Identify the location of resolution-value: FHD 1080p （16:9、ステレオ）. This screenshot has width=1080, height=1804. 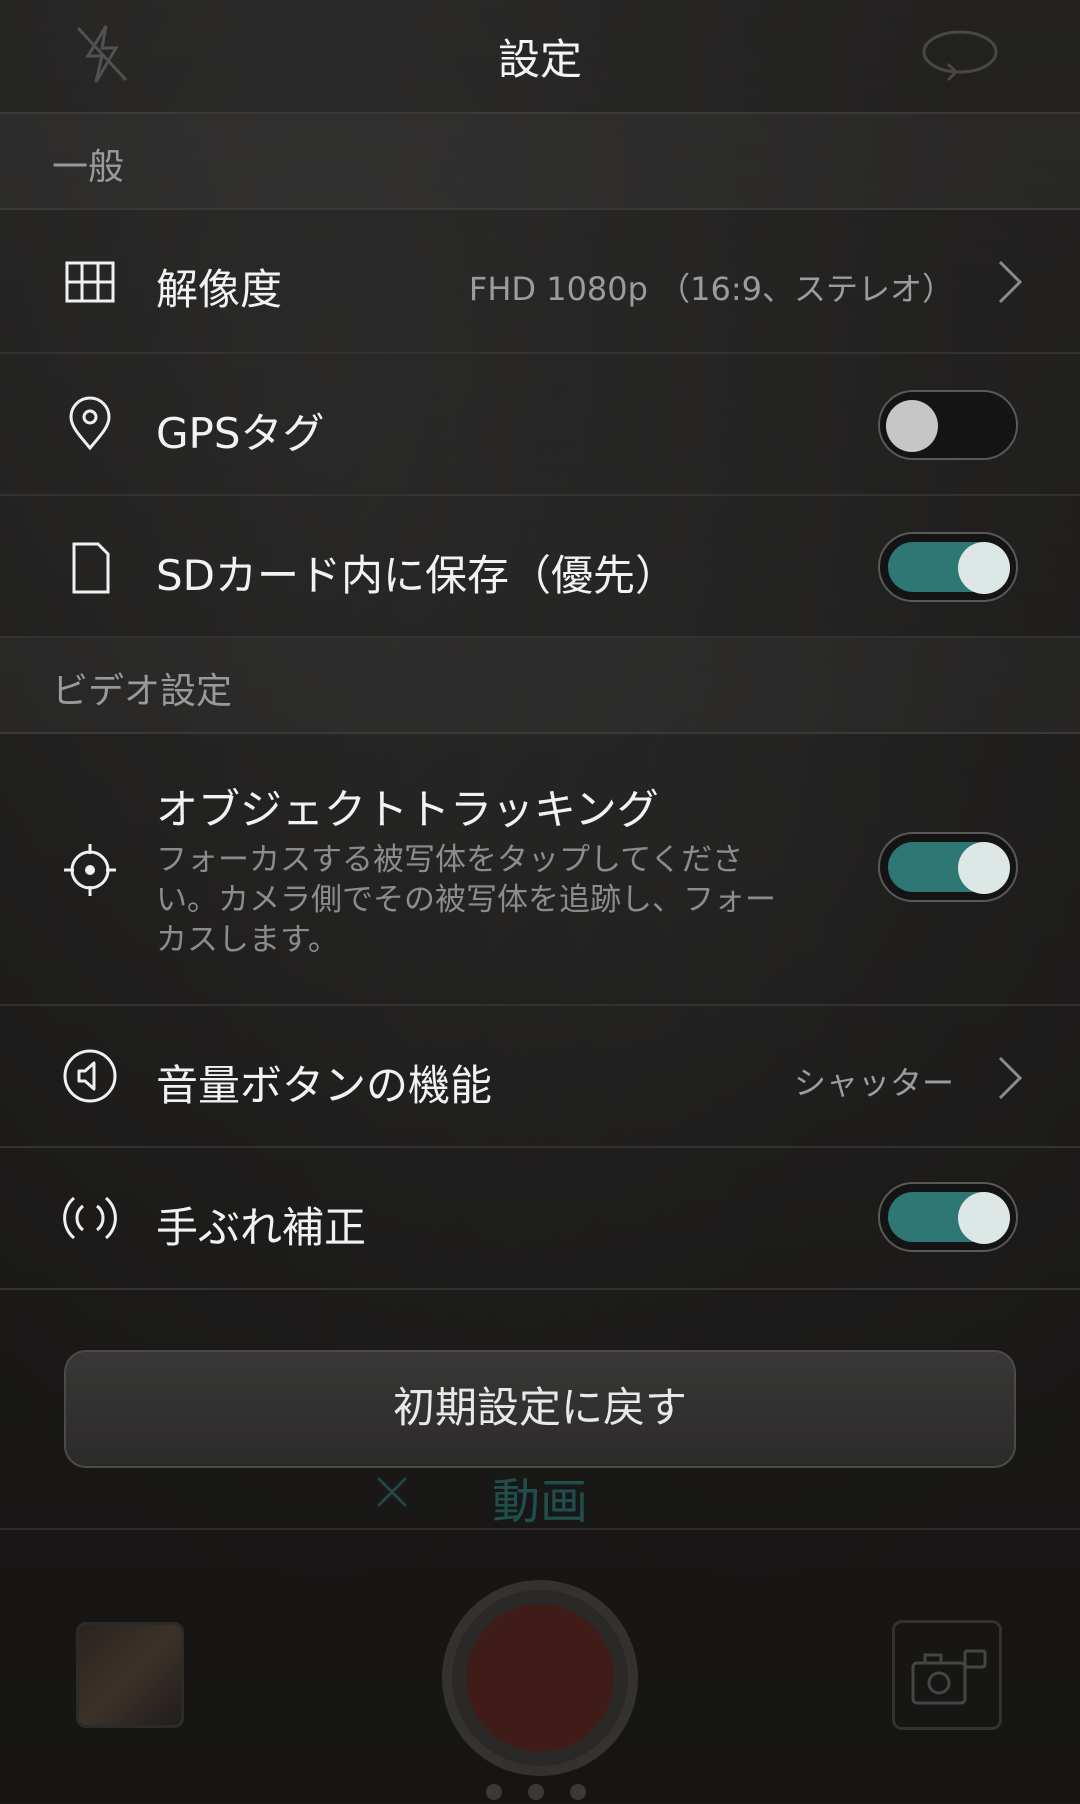
(711, 289).